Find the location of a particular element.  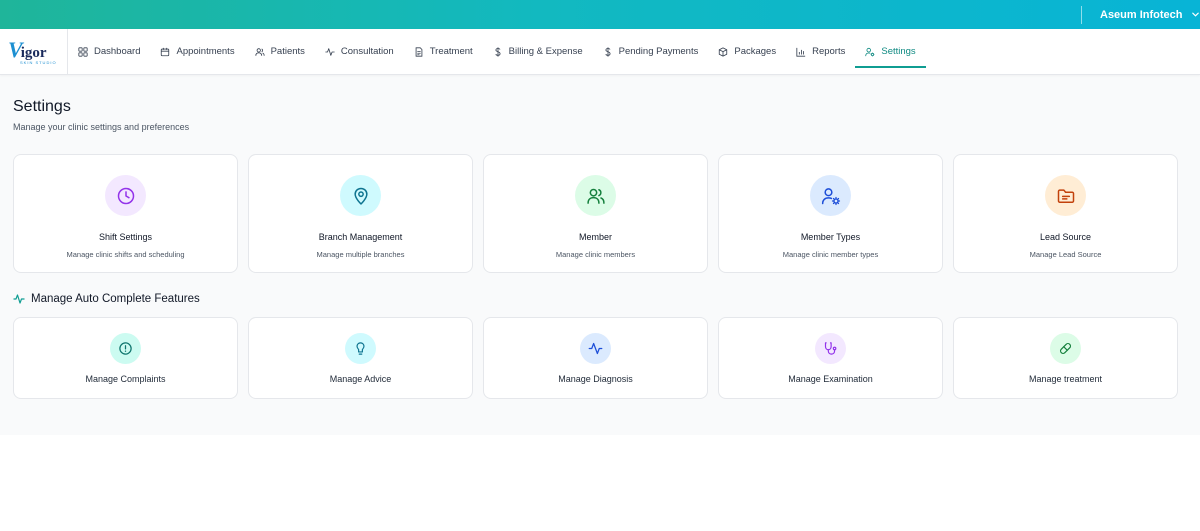

clock-icon is located at coordinates (125, 195).